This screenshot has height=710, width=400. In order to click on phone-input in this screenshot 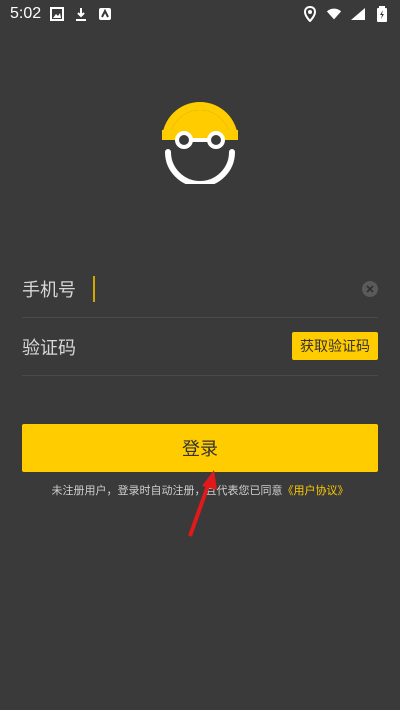, I will do `click(231, 288)`.